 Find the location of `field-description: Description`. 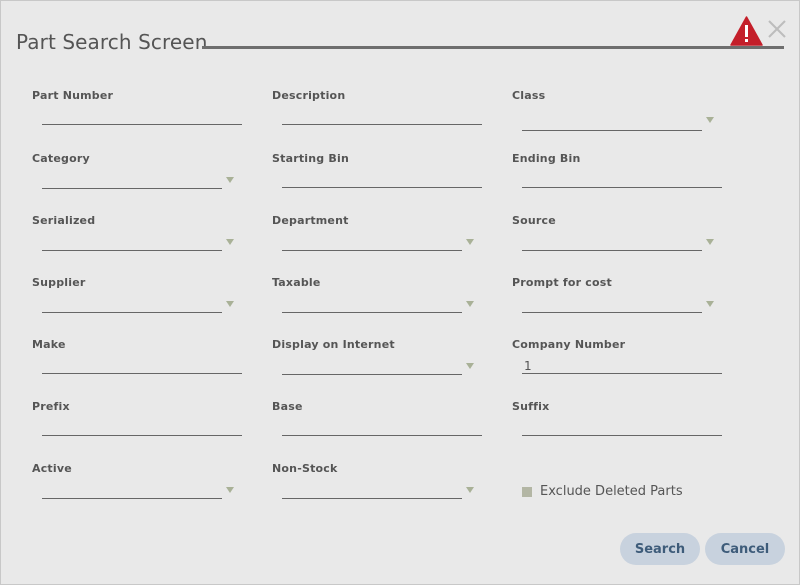

field-description: Description is located at coordinates (379, 114).